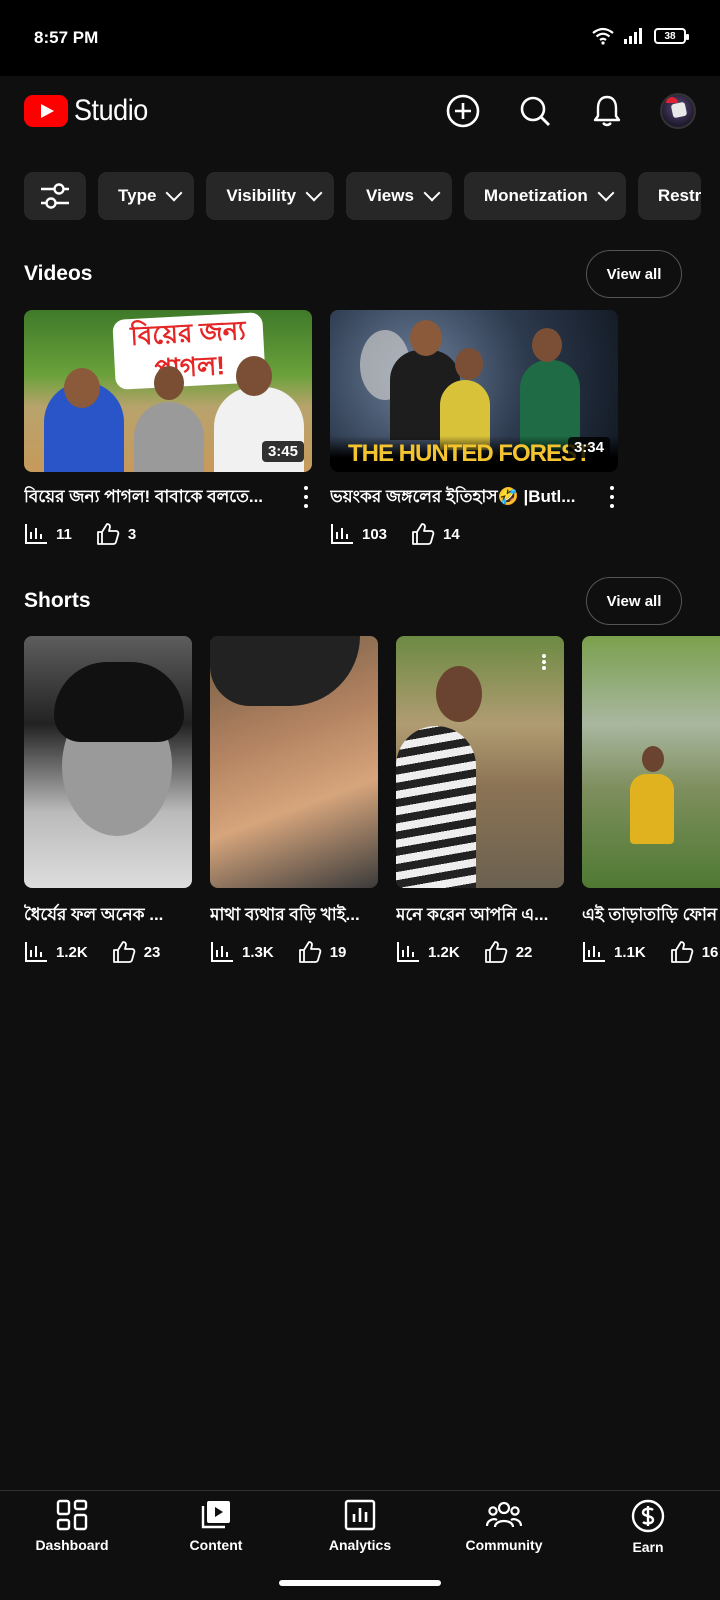  I want to click on video-thumbnail: বিয়ের জন্য পাগল! 3:45, so click(168, 391).